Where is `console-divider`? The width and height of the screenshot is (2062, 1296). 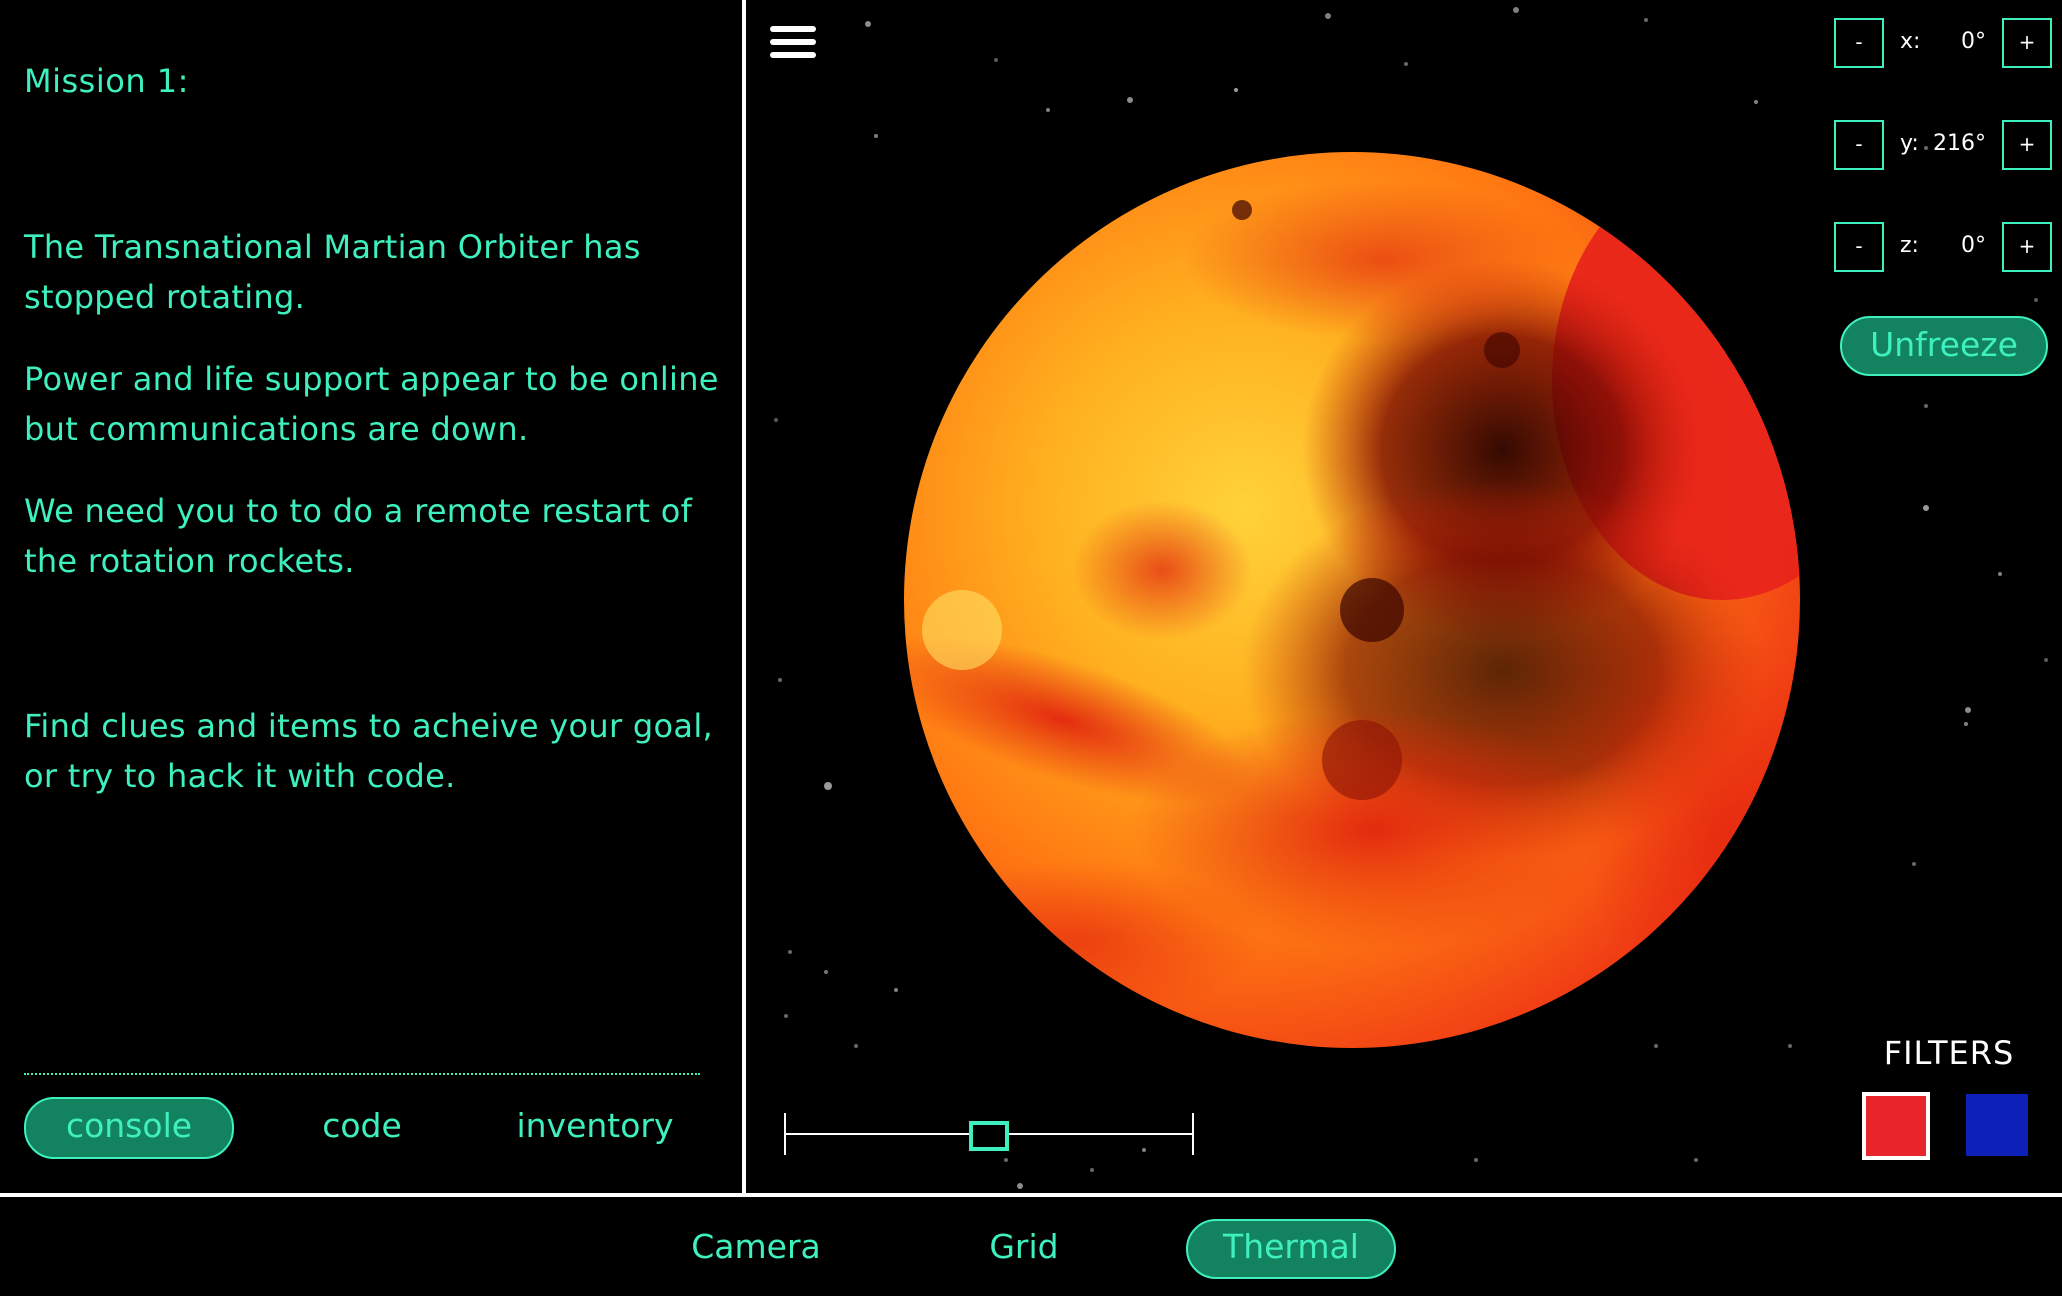 console-divider is located at coordinates (362, 1074).